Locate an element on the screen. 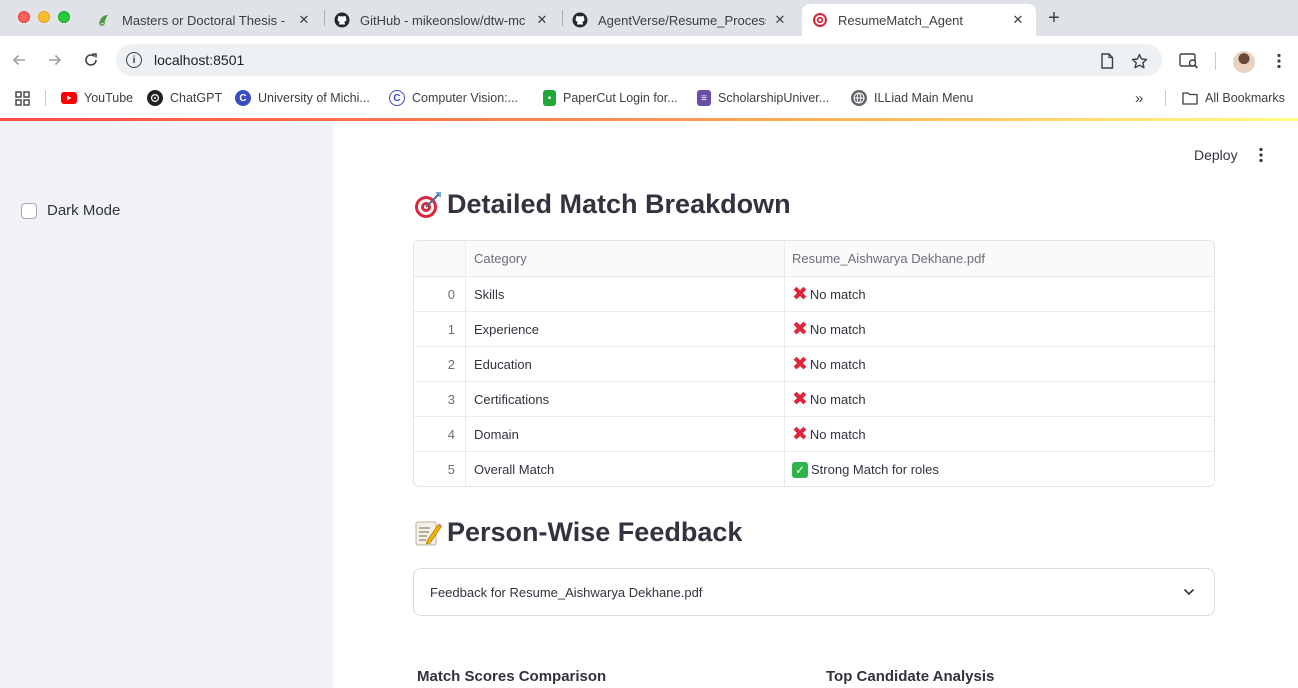 This screenshot has width=1298, height=688. row-category: Domain is located at coordinates (624, 434).